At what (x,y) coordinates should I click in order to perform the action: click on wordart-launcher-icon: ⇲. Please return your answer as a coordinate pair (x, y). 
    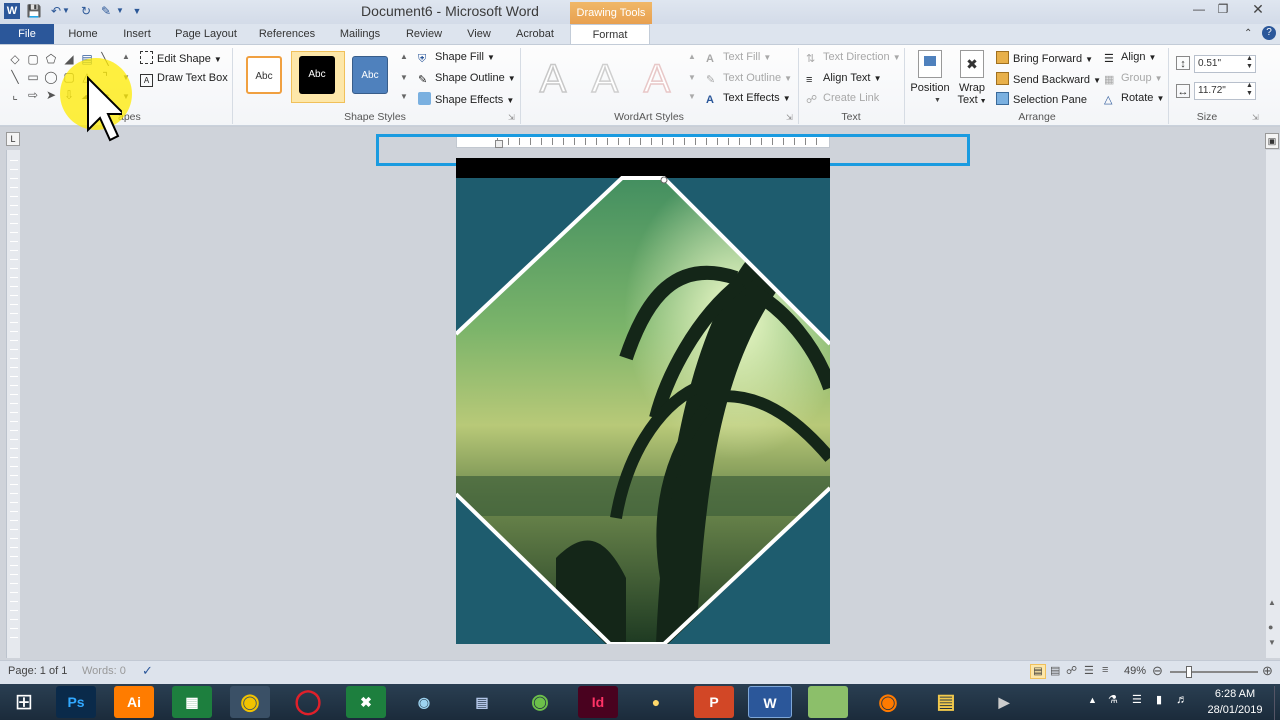
    Looking at the image, I should click on (789, 117).